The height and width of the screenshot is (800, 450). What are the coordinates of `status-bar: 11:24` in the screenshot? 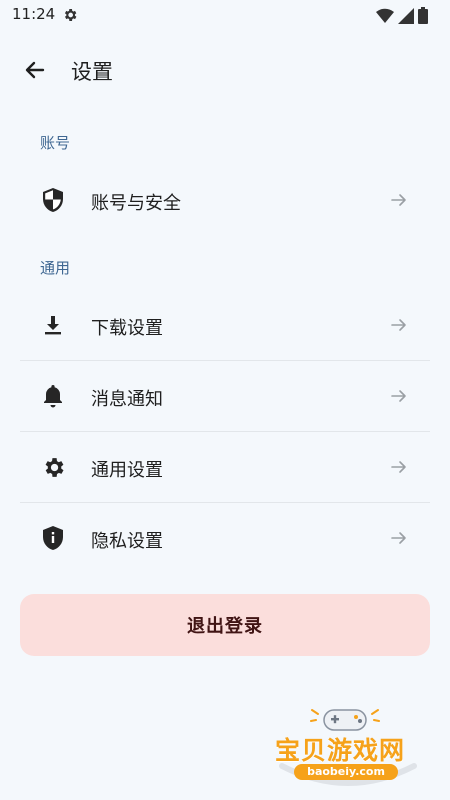 It's located at (225, 15).